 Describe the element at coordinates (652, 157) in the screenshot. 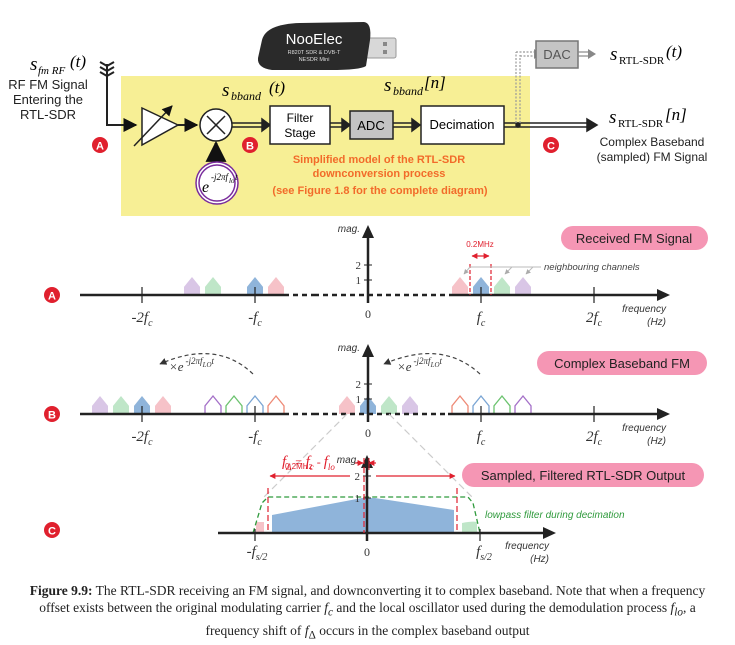

I see `output-description-line2: (sampled) FM Signal` at that location.